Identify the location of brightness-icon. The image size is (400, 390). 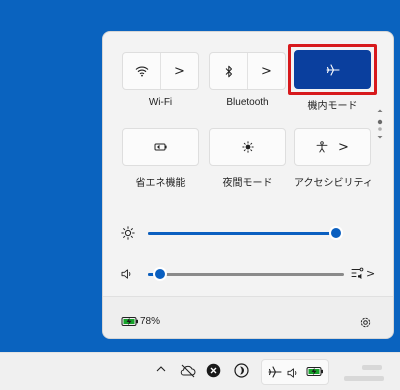
(128, 233).